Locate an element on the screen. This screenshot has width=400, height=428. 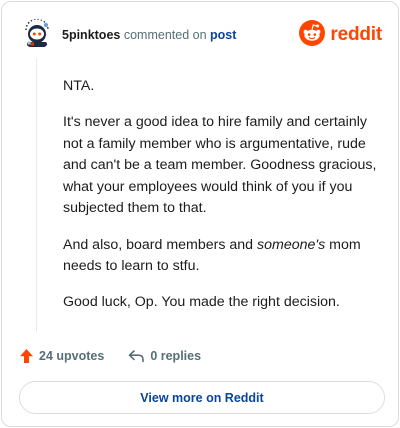
upvote-arrow-icon is located at coordinates (26, 356).